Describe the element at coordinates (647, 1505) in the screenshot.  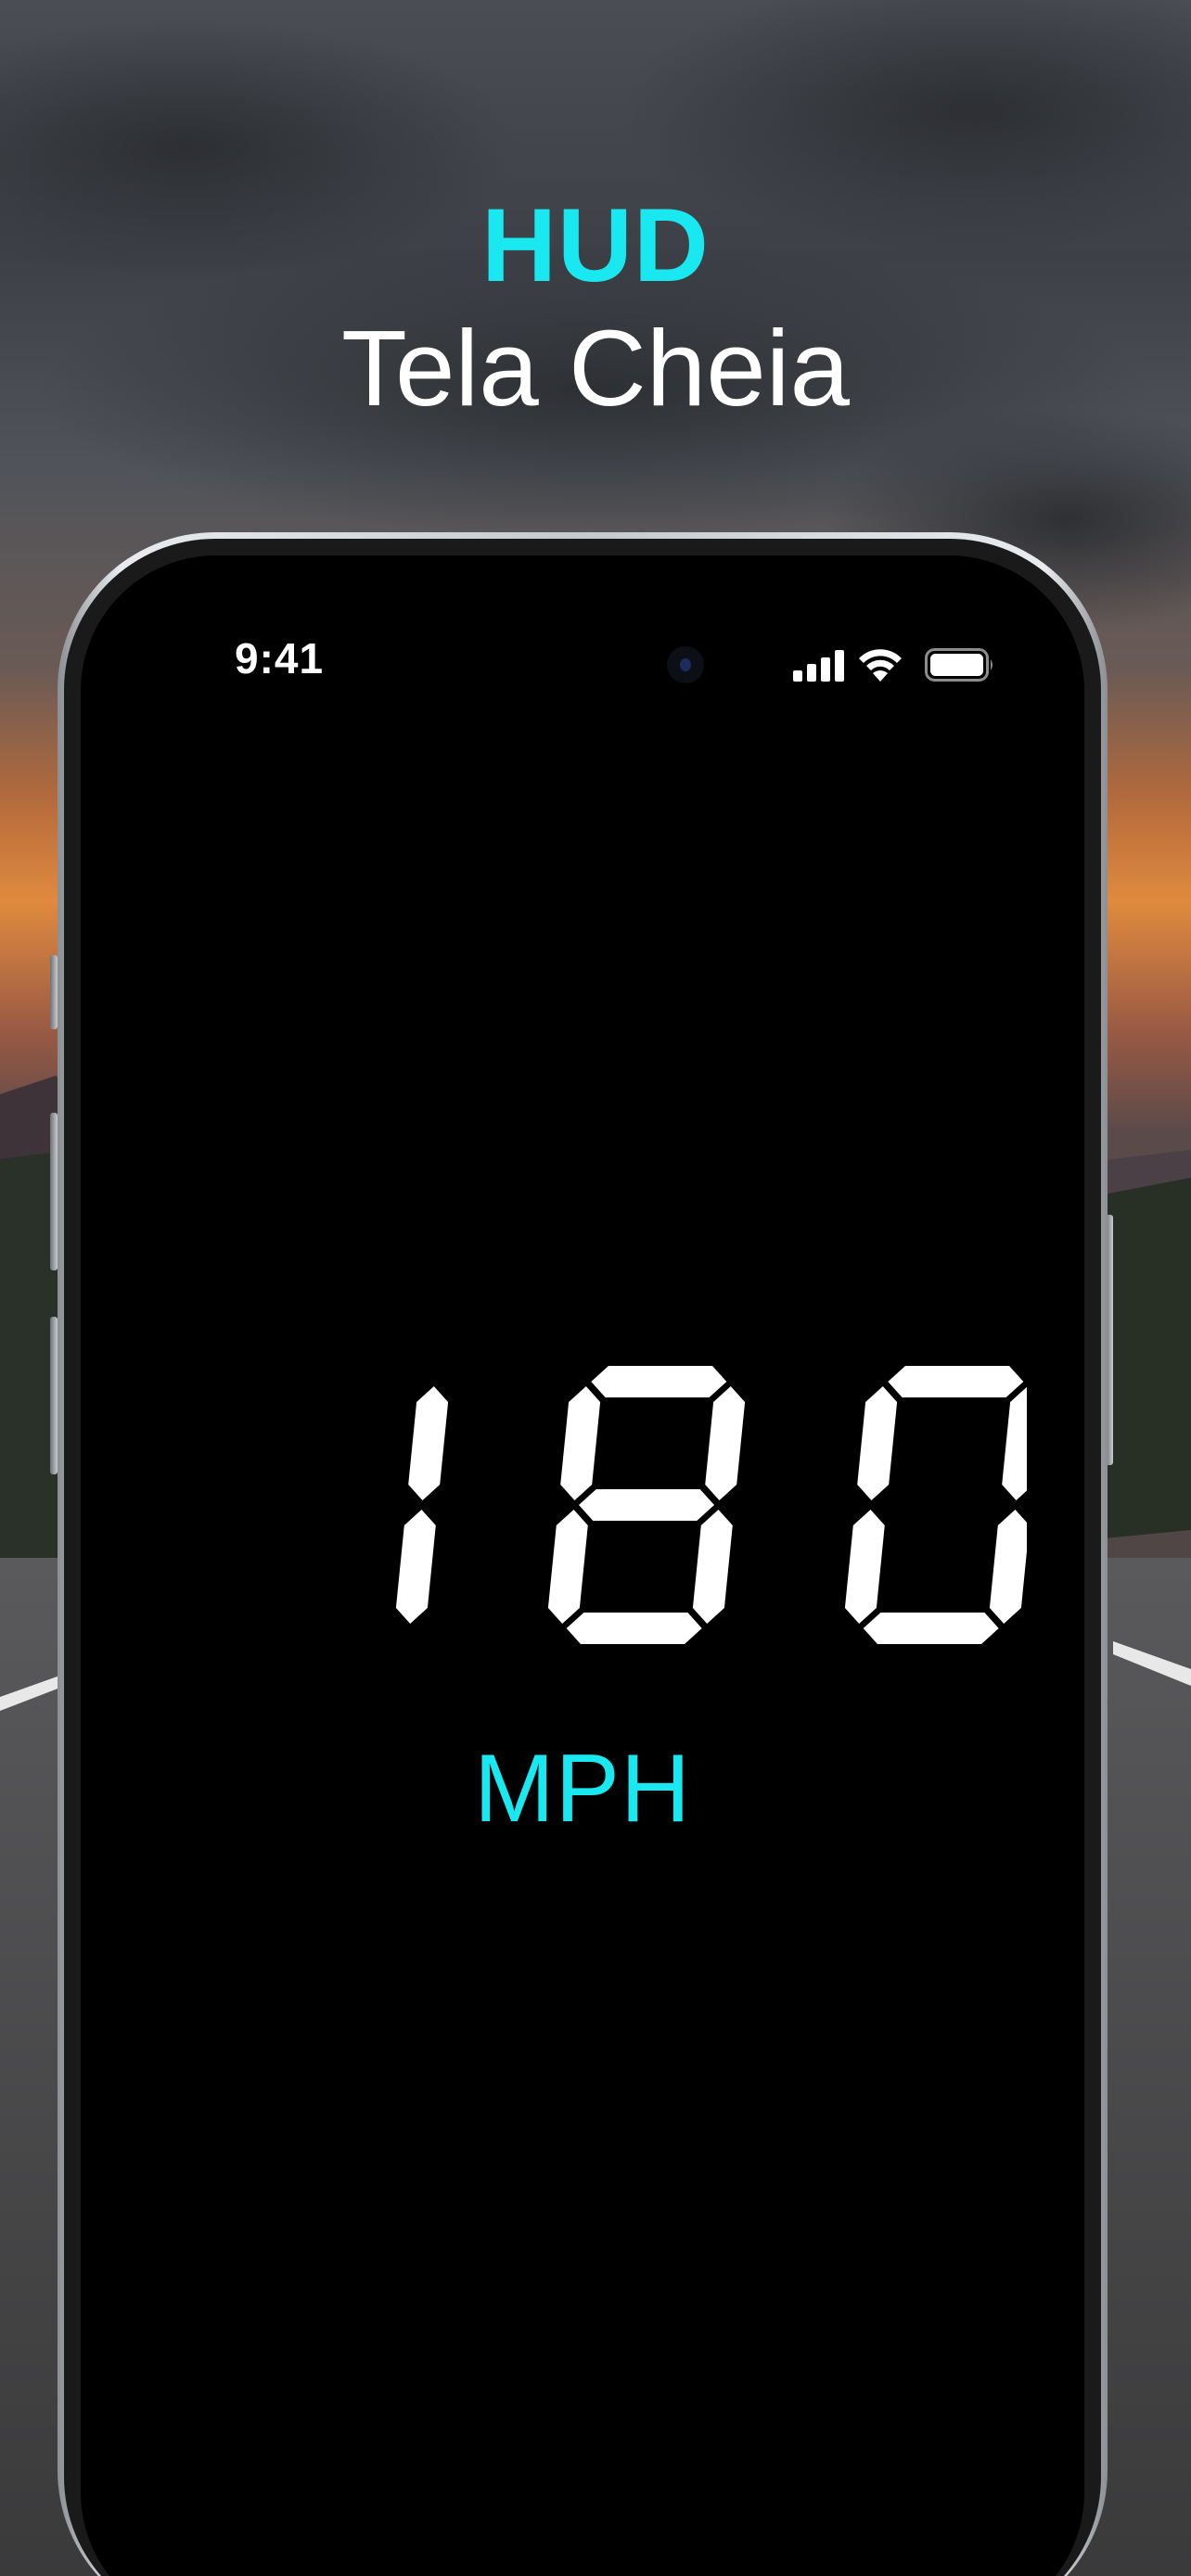
I see `speed-digit-2-segment-g` at that location.